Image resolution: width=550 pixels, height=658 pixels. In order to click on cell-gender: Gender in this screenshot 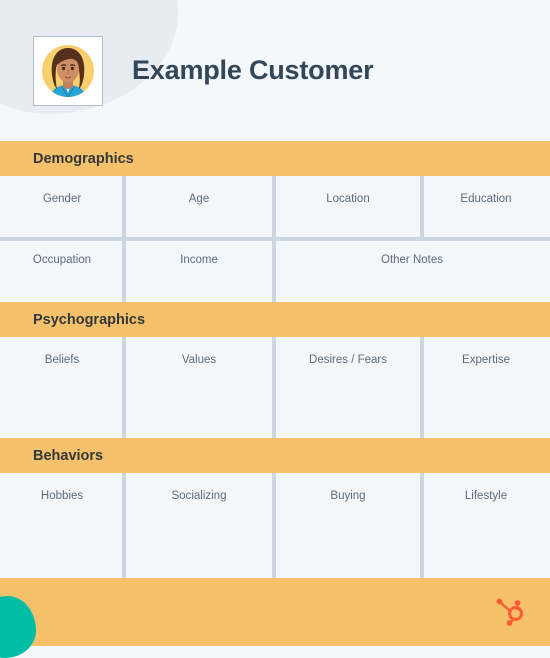, I will do `click(62, 206)`.